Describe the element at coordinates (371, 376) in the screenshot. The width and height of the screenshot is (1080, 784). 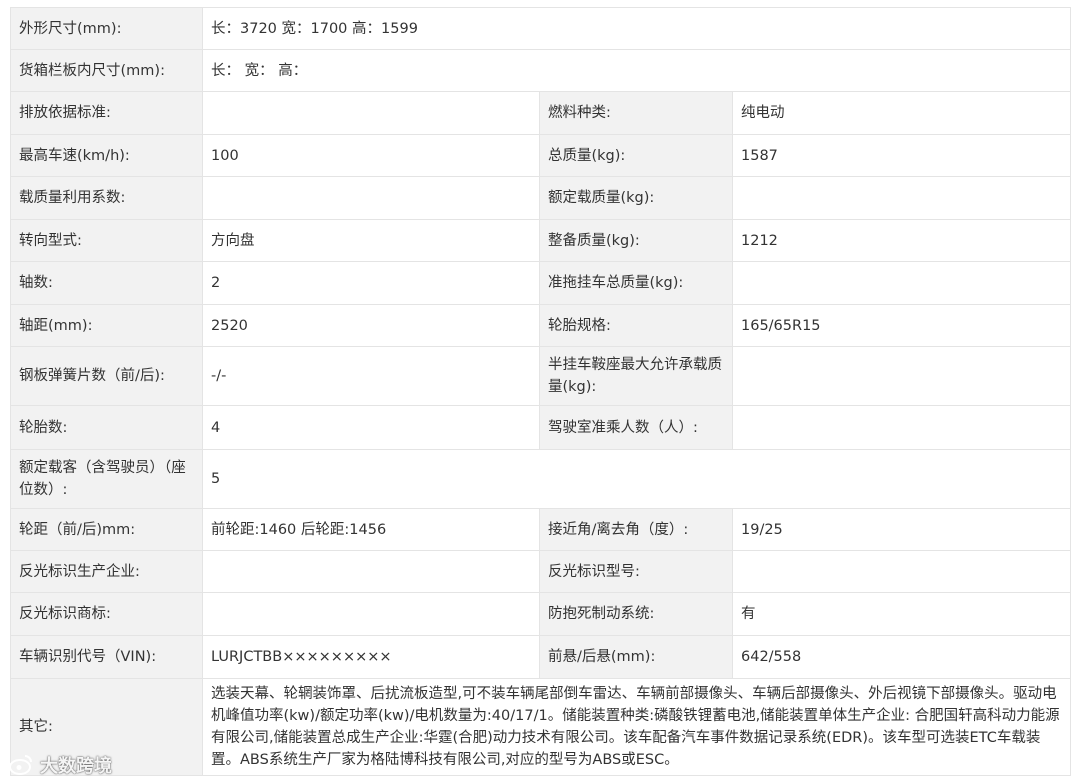
I see `spec-value: -/-` at that location.